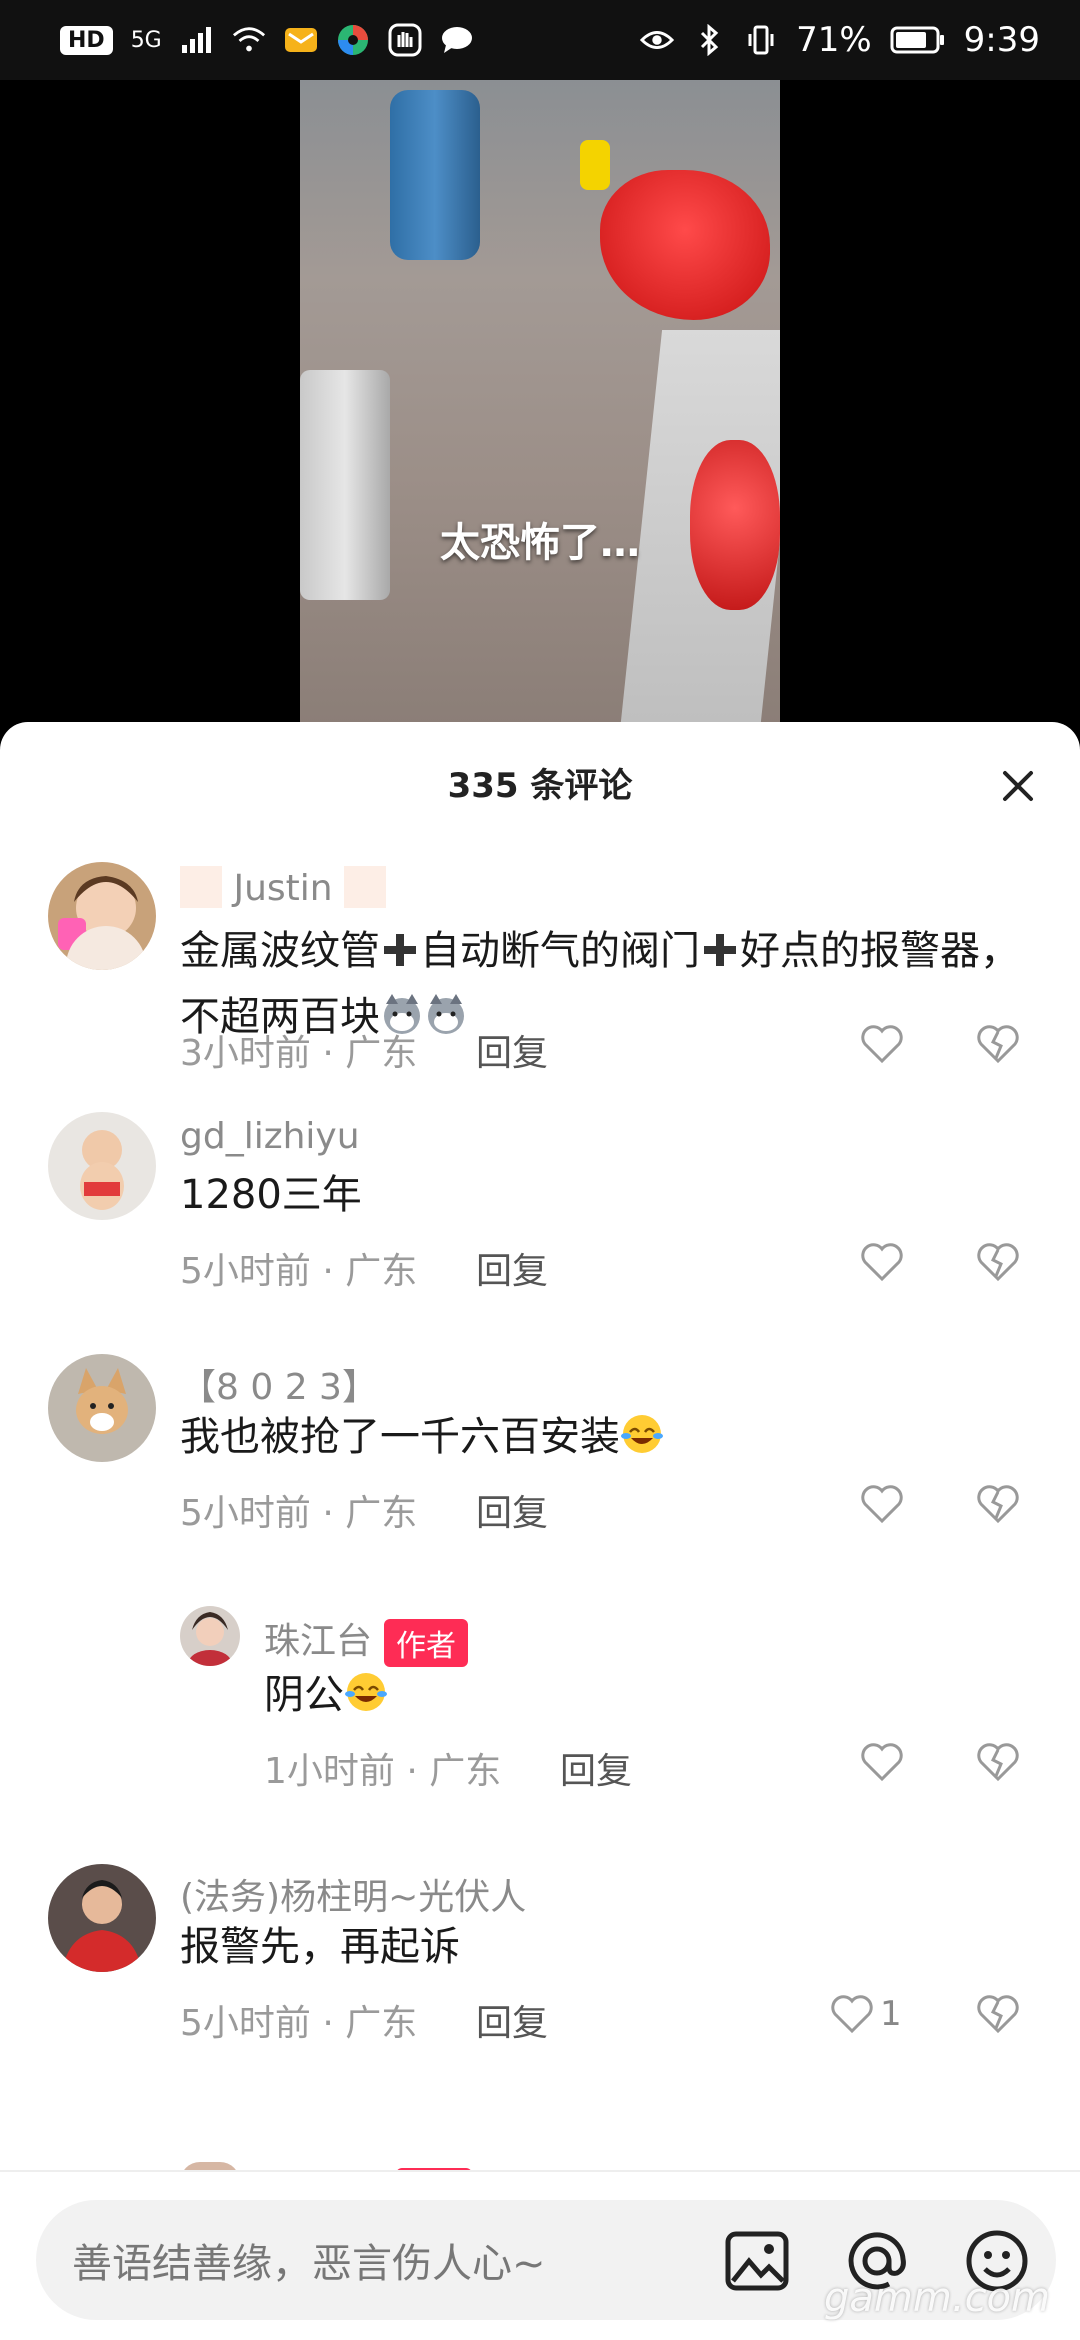  I want to click on comment-username: gd_lizhiyu, so click(270, 1136).